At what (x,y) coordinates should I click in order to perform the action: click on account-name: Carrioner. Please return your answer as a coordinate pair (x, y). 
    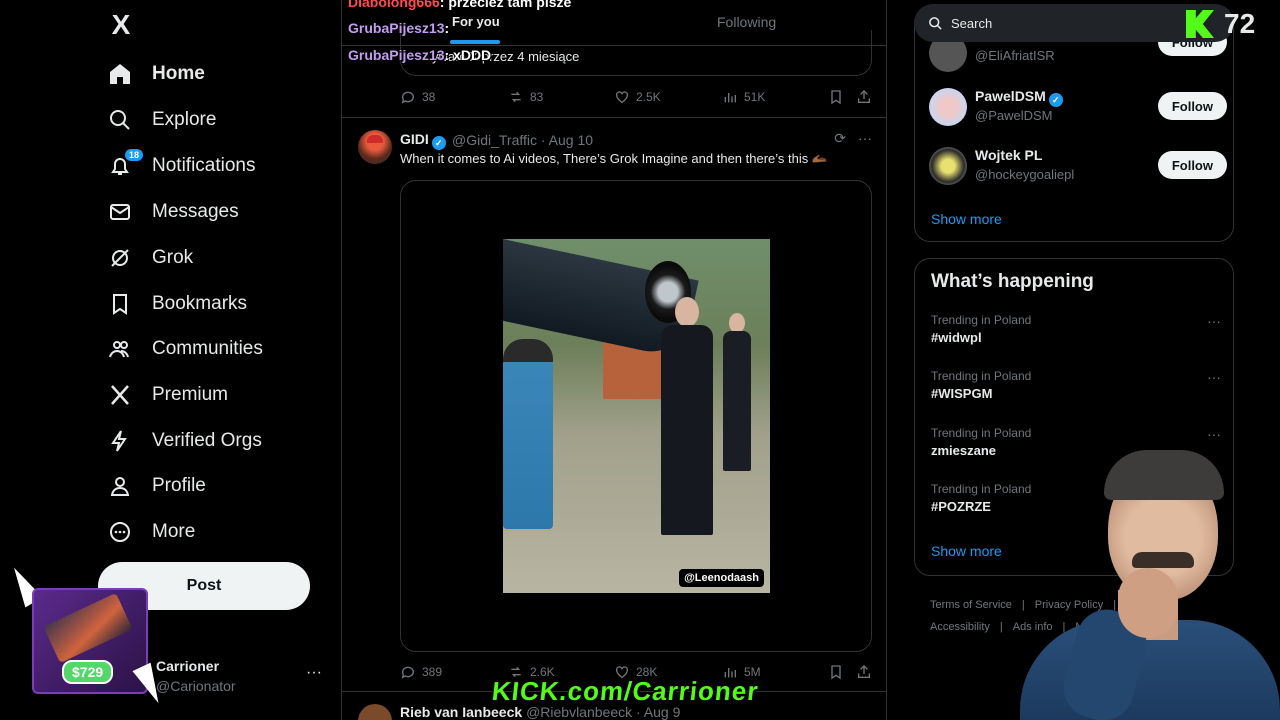
    Looking at the image, I should click on (188, 666).